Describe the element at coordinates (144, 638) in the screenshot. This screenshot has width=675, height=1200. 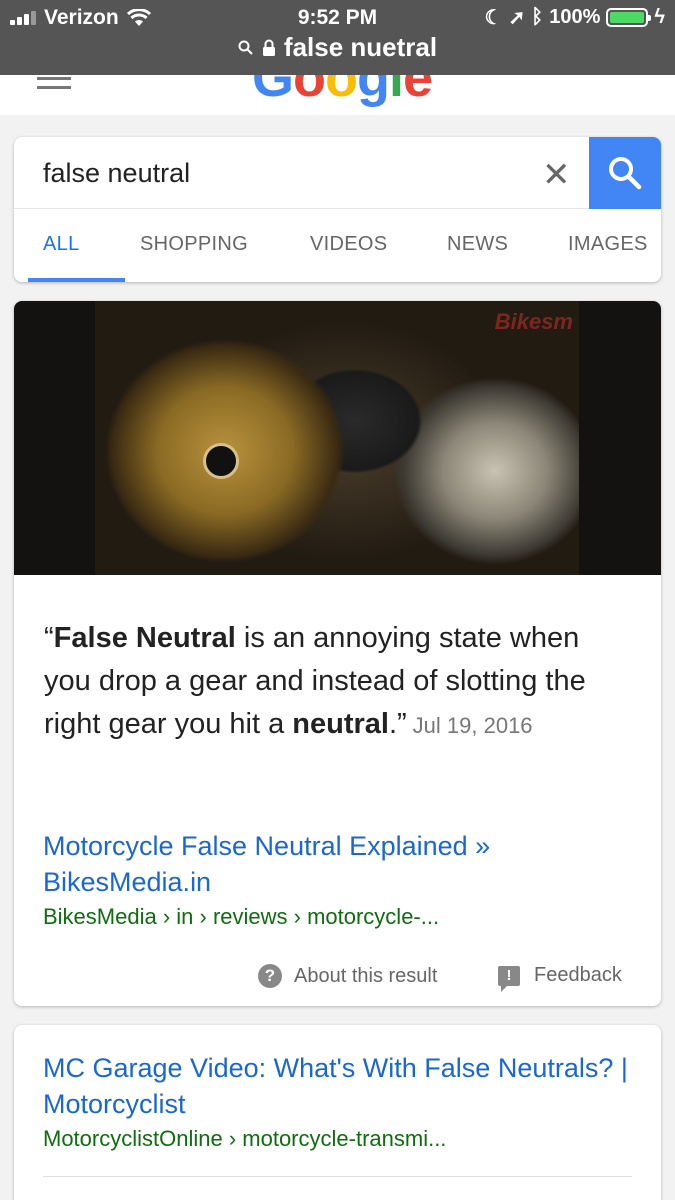
I see `snippet-bold-1: False Neutral` at that location.